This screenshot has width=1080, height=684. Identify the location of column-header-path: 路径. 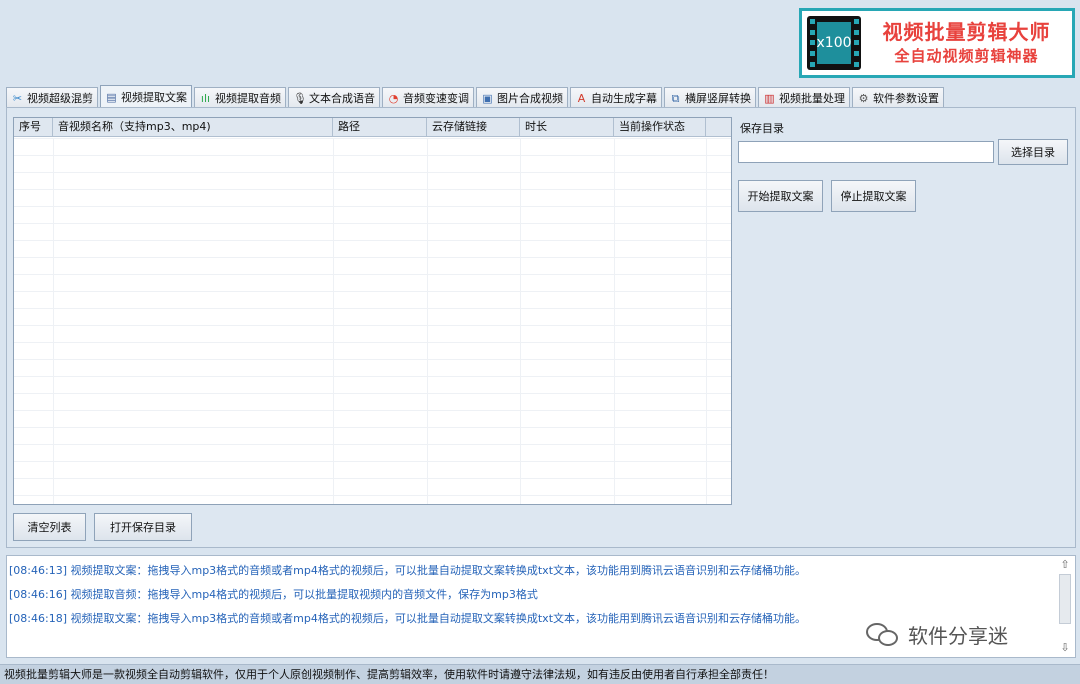
(380, 127).